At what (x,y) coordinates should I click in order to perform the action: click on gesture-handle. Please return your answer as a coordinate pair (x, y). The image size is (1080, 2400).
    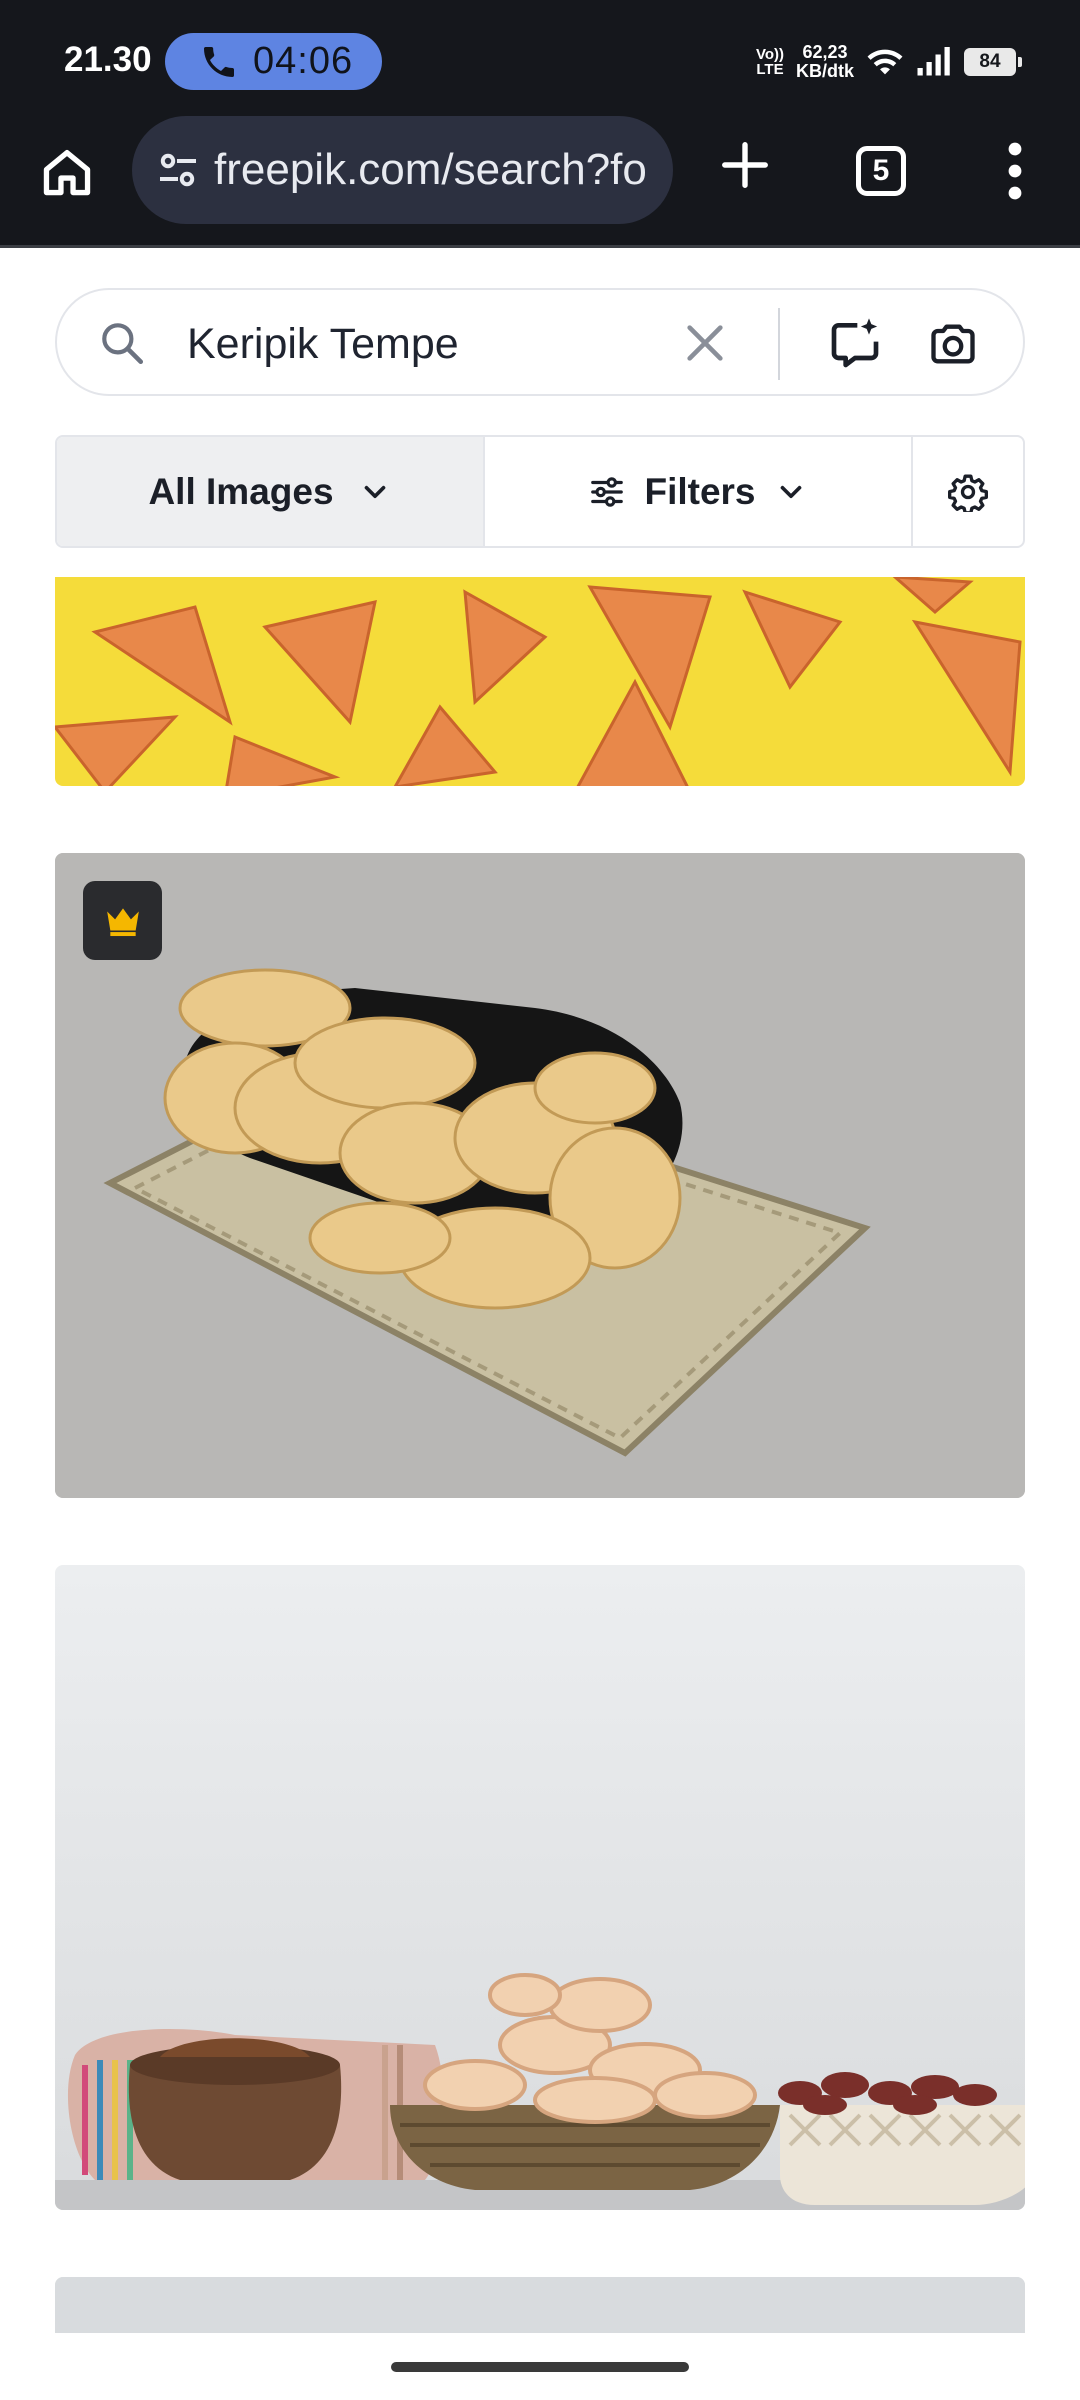
    Looking at the image, I should click on (540, 2367).